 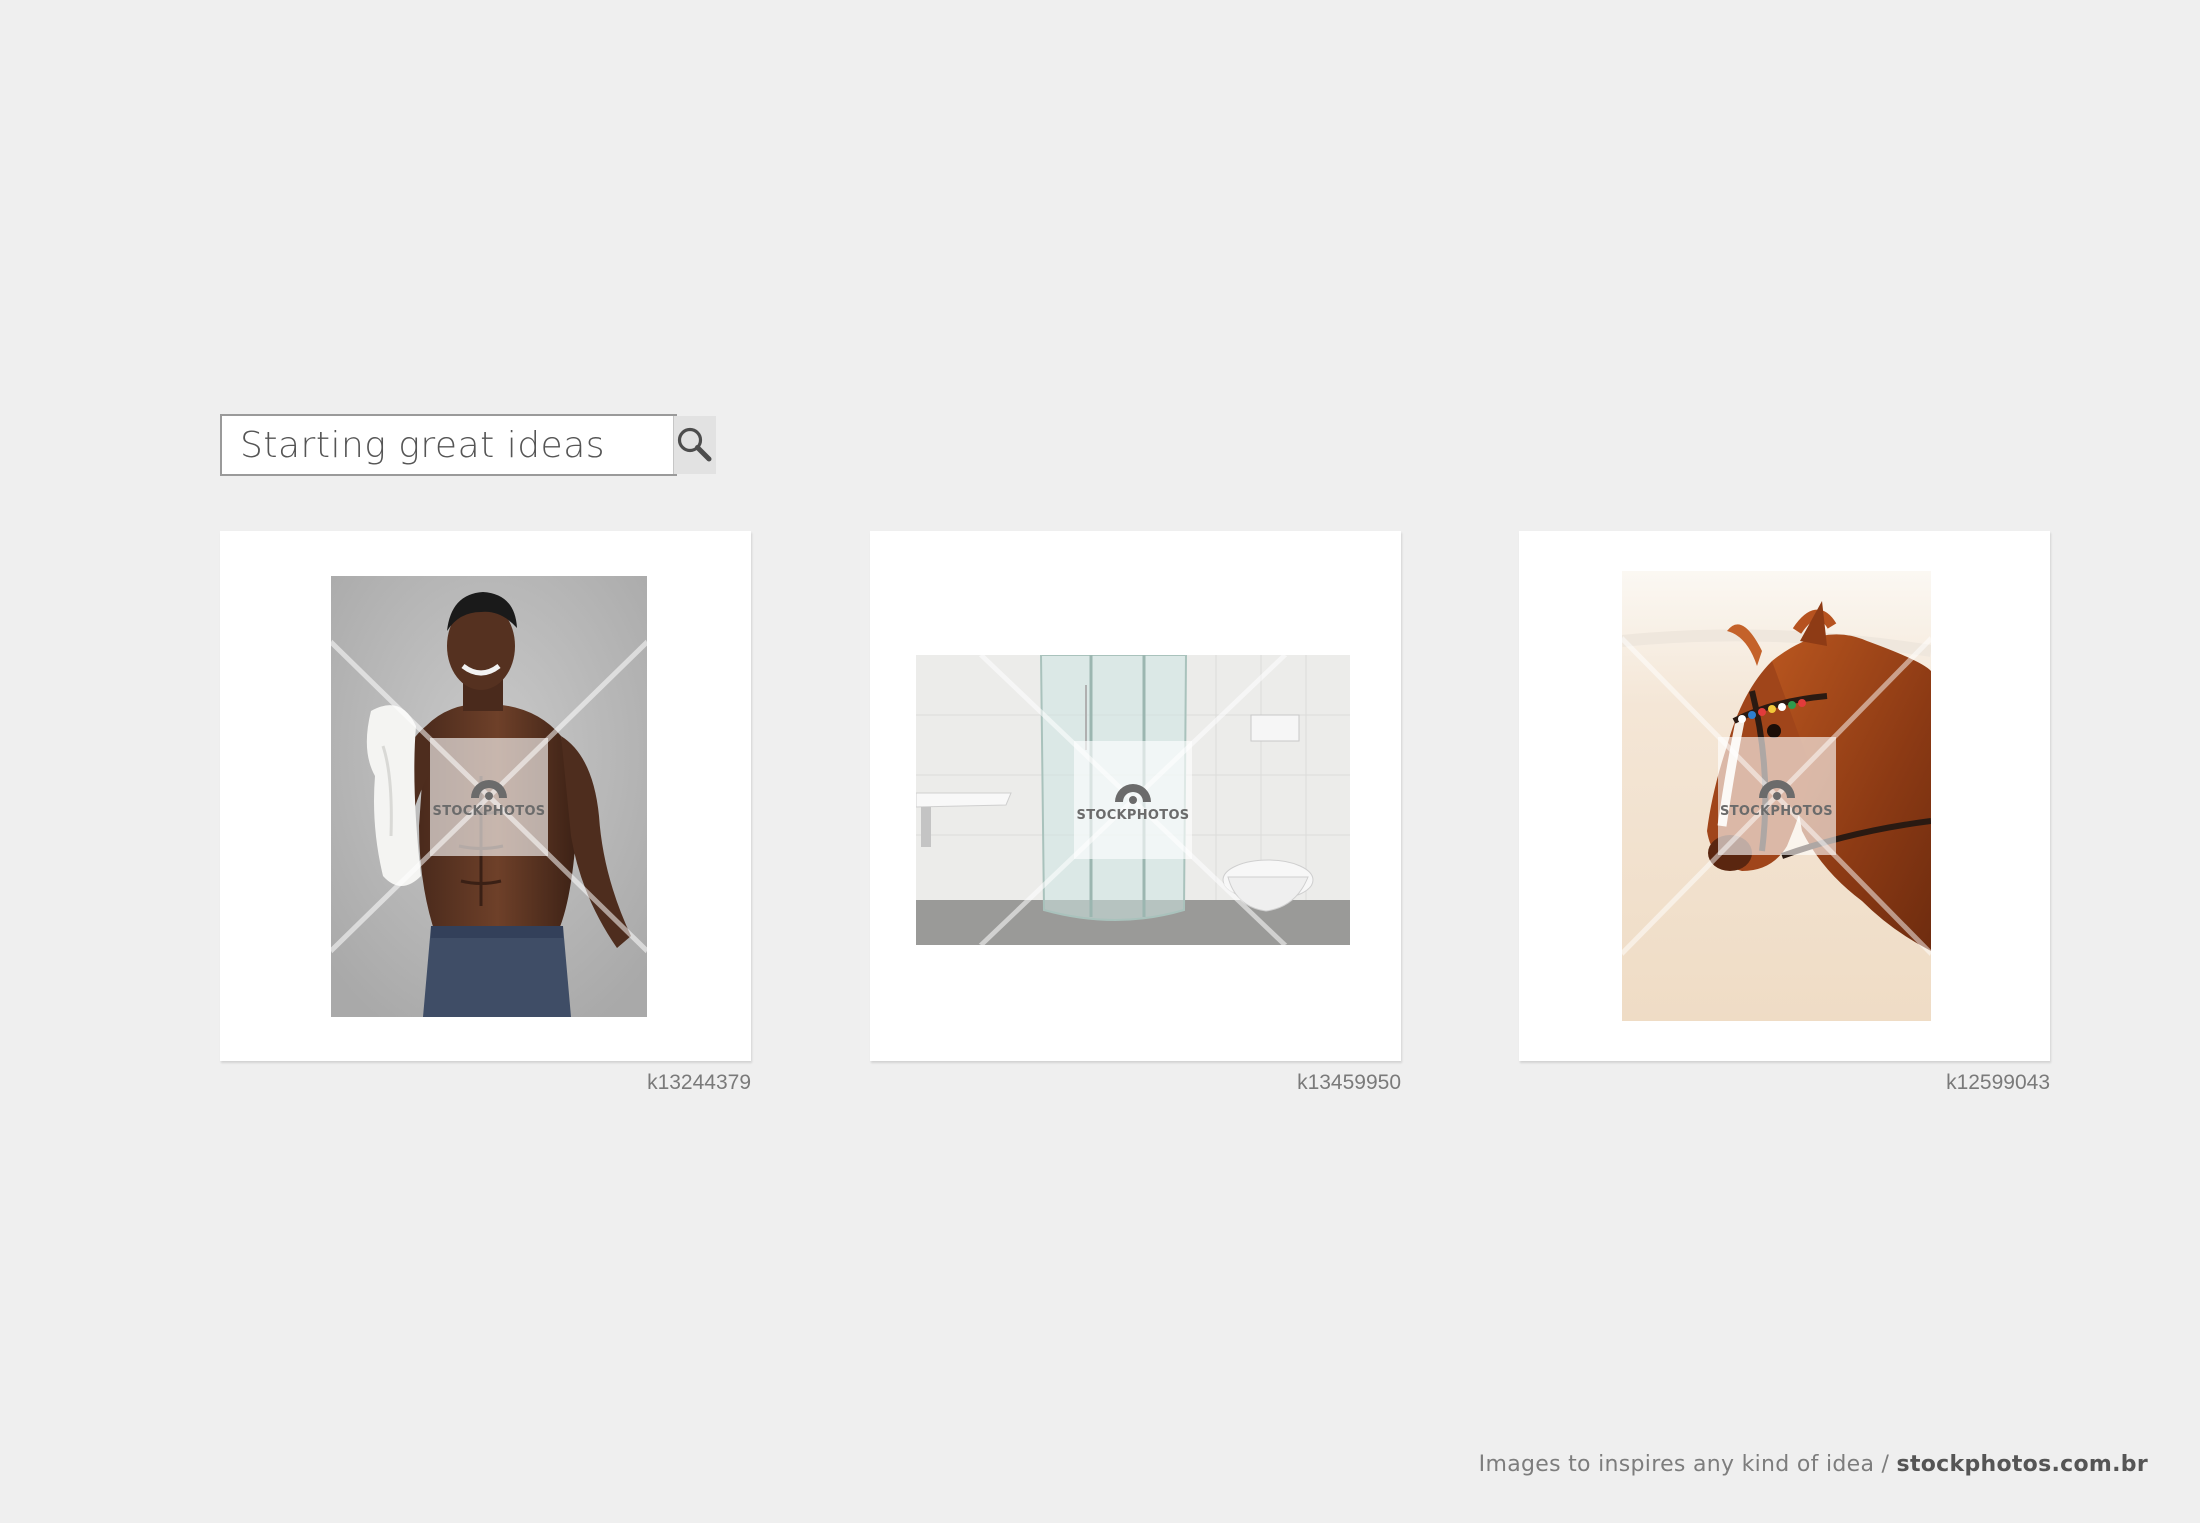 I want to click on footer-text: Images to inspires any kind of idea /, so click(x=1687, y=1464).